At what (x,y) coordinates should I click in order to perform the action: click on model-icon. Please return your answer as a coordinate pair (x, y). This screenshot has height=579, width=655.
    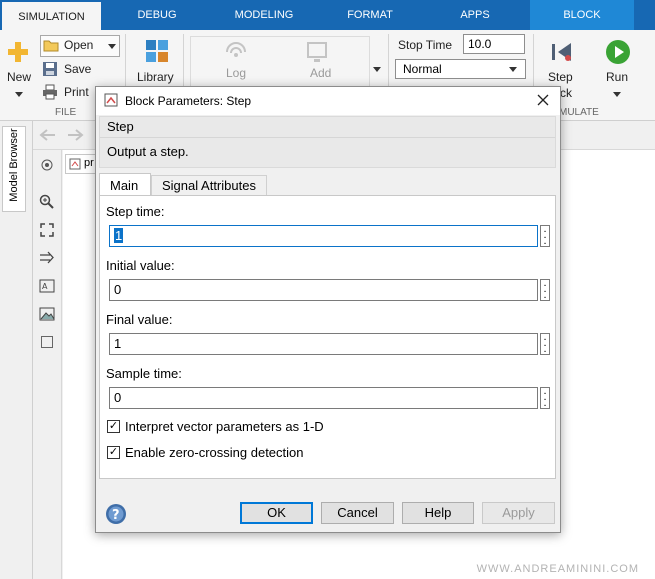
    Looking at the image, I should click on (75, 164).